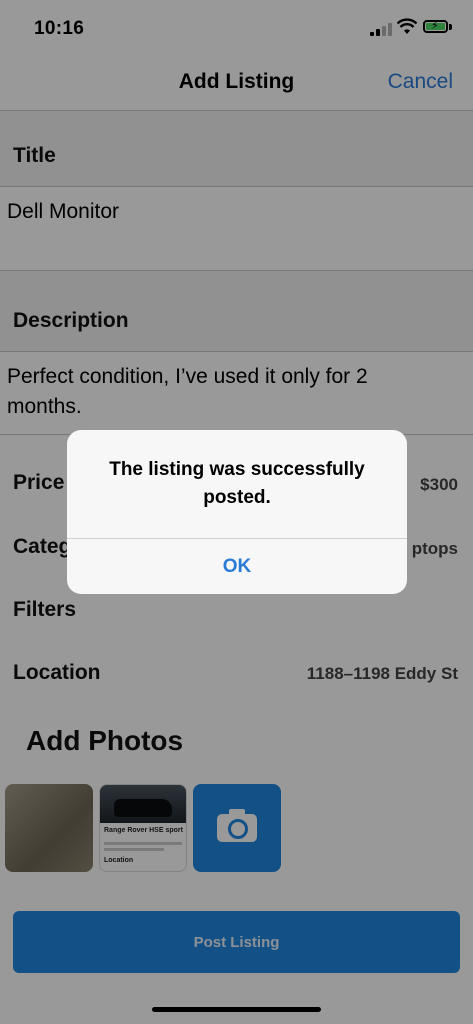 The height and width of the screenshot is (1024, 473). I want to click on success-alert: The listing was successfully posted. OK, so click(237, 512).